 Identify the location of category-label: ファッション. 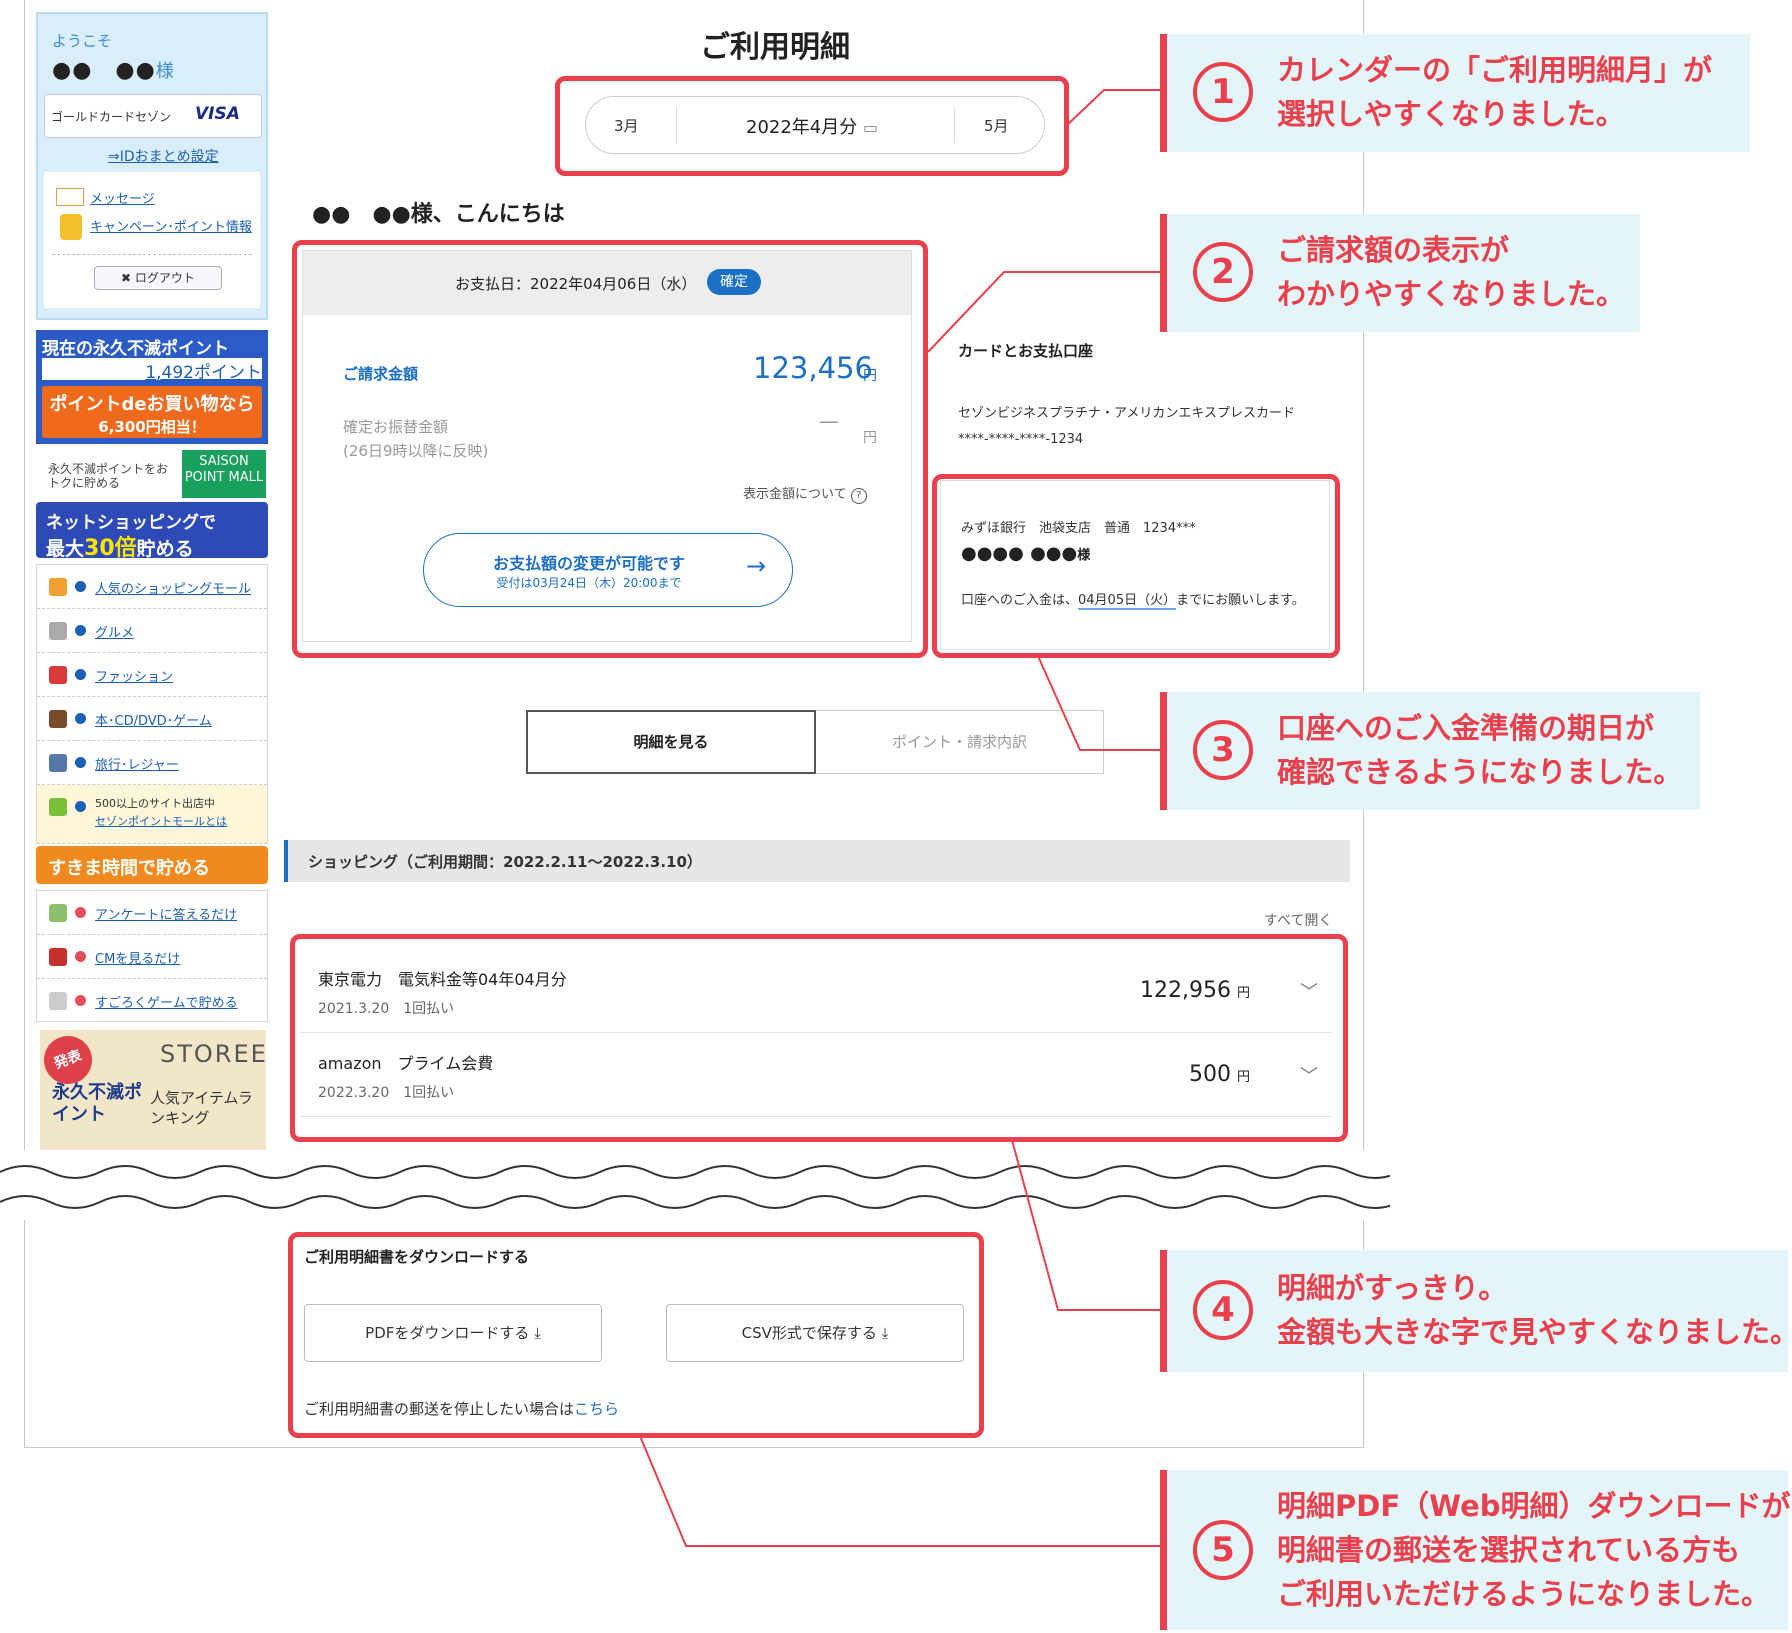
(134, 677).